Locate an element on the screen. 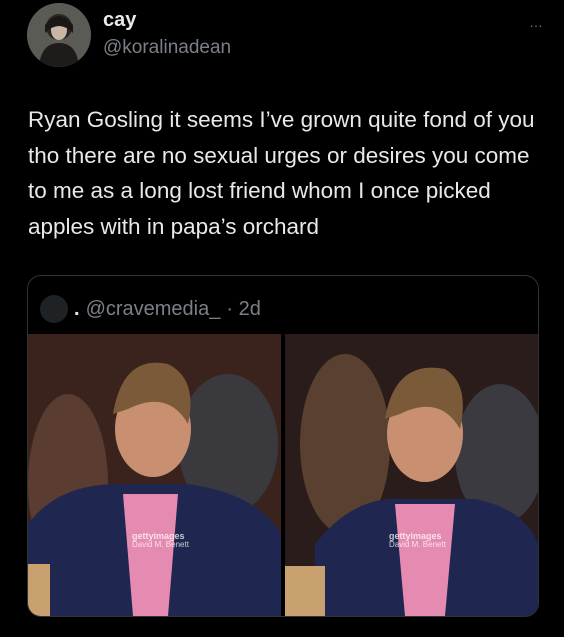 The width and height of the screenshot is (564, 637). author-name: cay is located at coordinates (119, 20).